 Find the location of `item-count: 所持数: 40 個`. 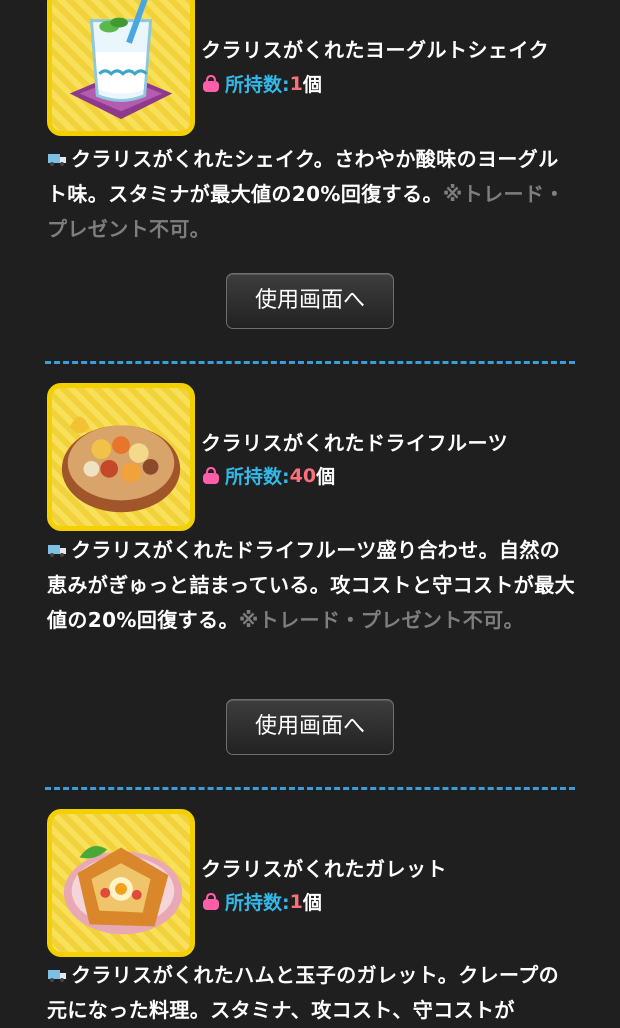

item-count: 所持数: 40 個 is located at coordinates (268, 475).